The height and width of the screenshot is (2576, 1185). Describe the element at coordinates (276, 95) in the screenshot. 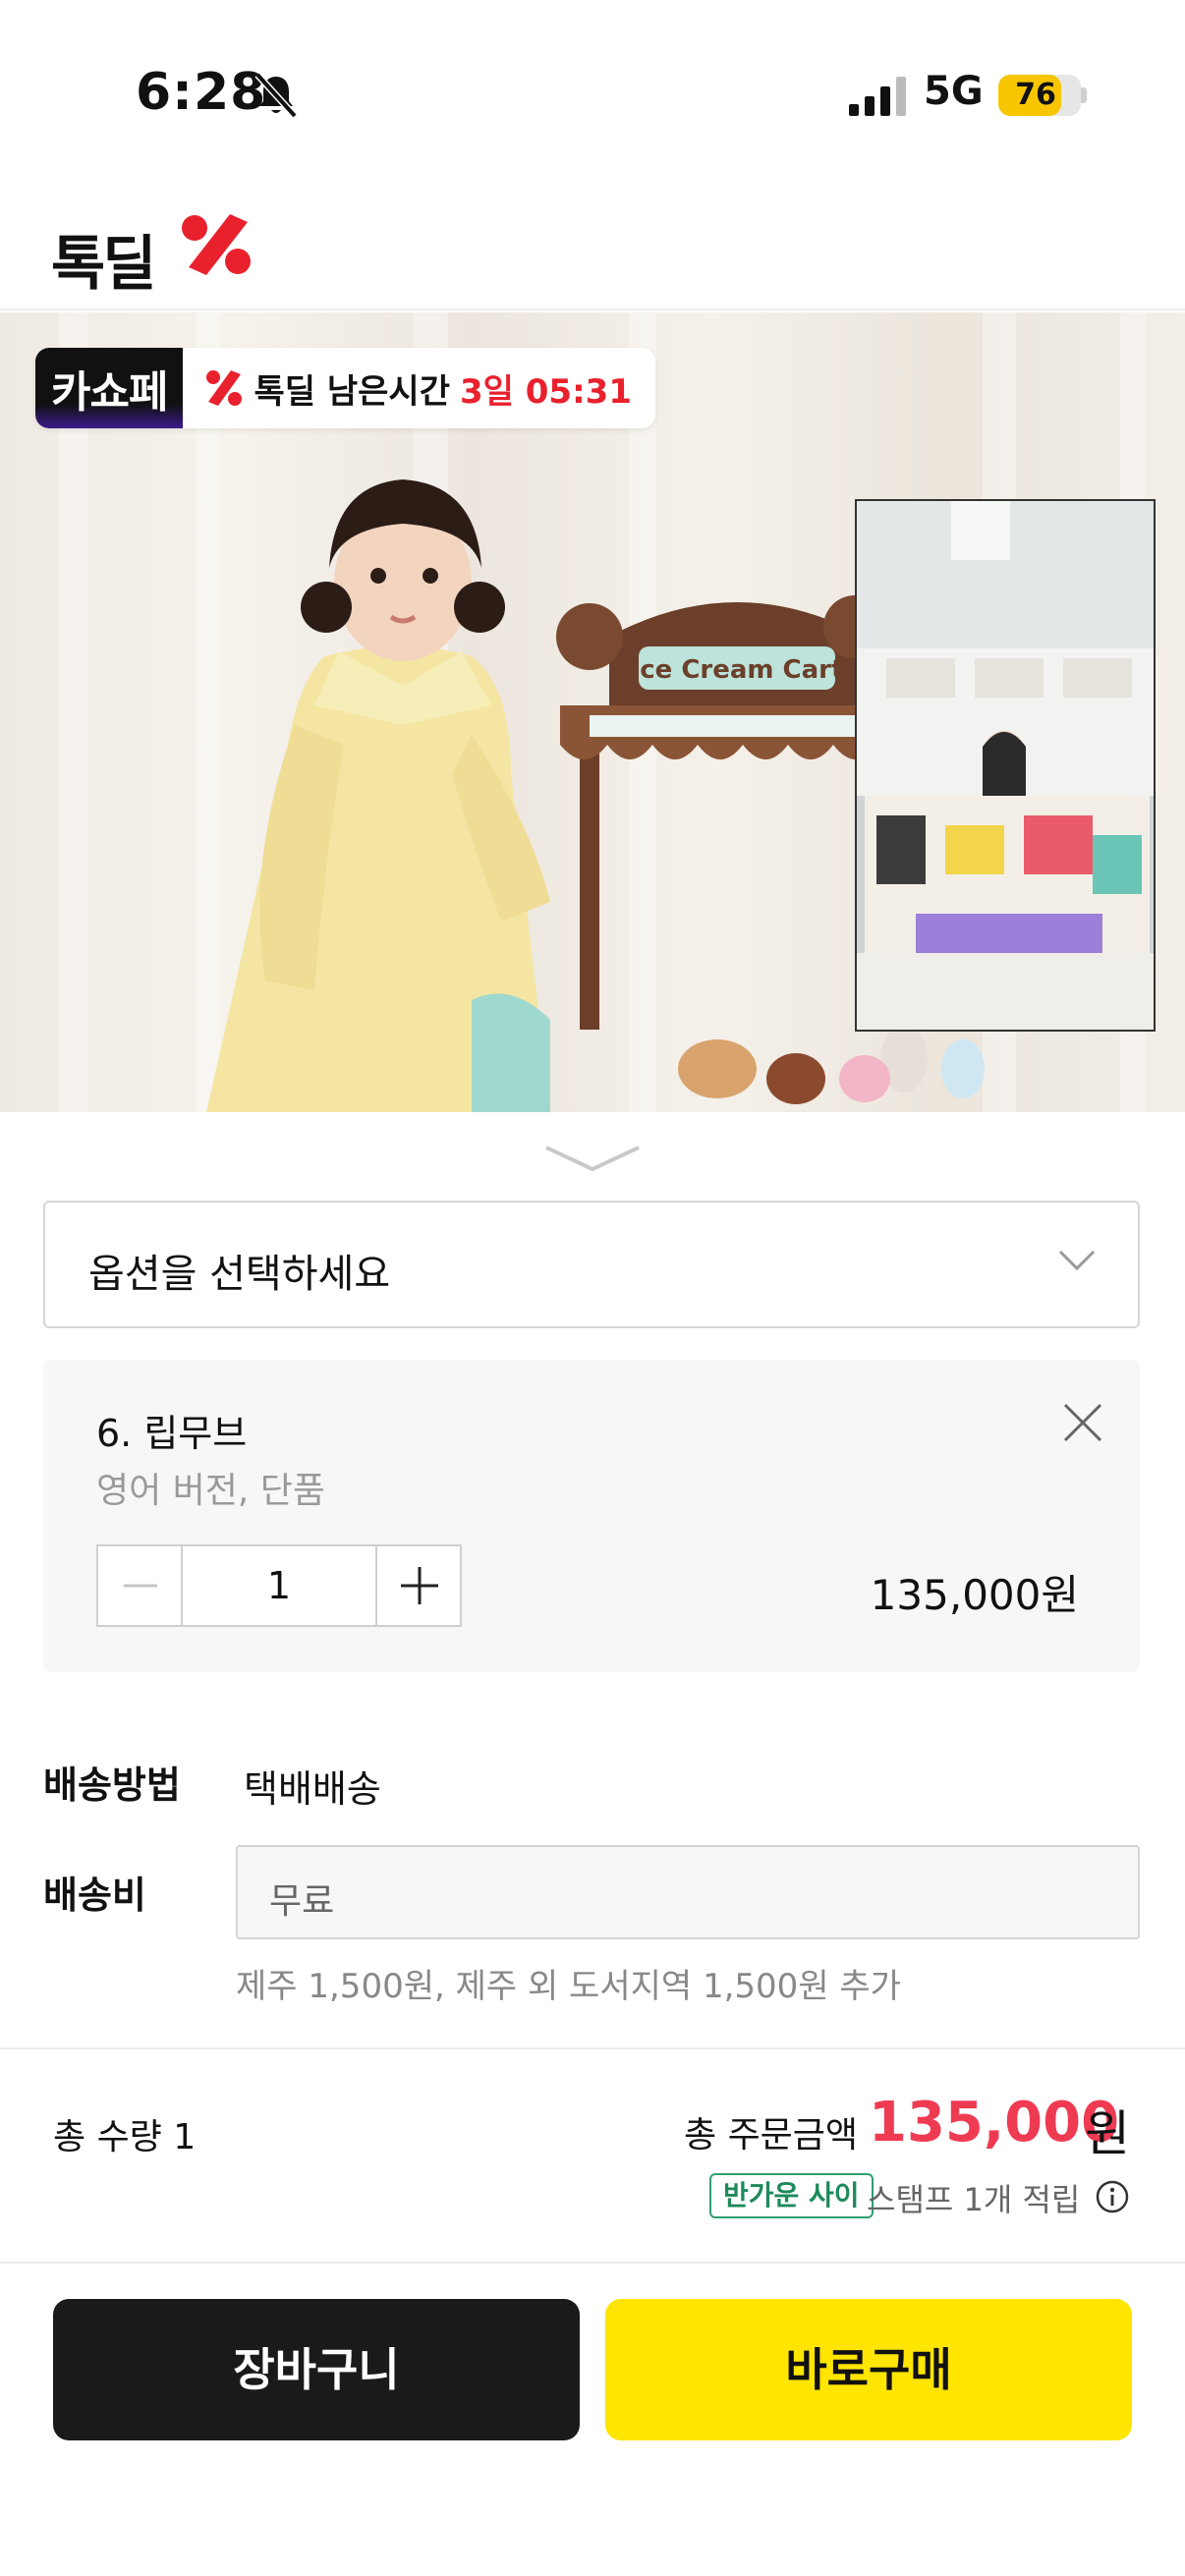

I see `bell-slash-icon` at that location.